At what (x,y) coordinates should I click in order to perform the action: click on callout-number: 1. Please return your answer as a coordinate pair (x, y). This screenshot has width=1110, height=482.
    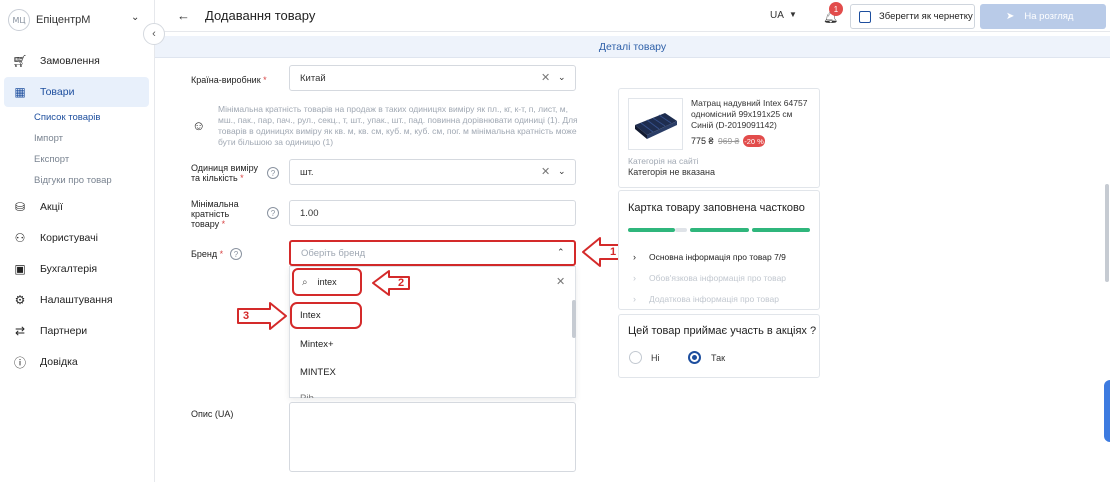
    Looking at the image, I should click on (613, 252).